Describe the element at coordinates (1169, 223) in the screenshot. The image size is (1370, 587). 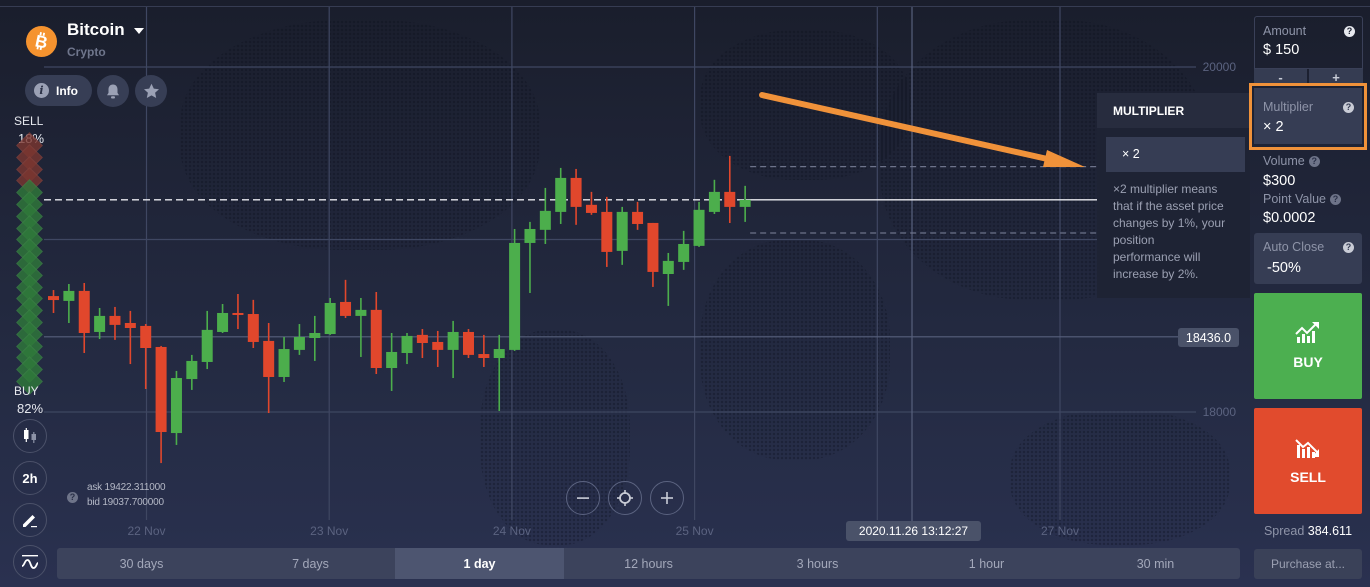
I see `description-line: changes by 1%, your` at that location.